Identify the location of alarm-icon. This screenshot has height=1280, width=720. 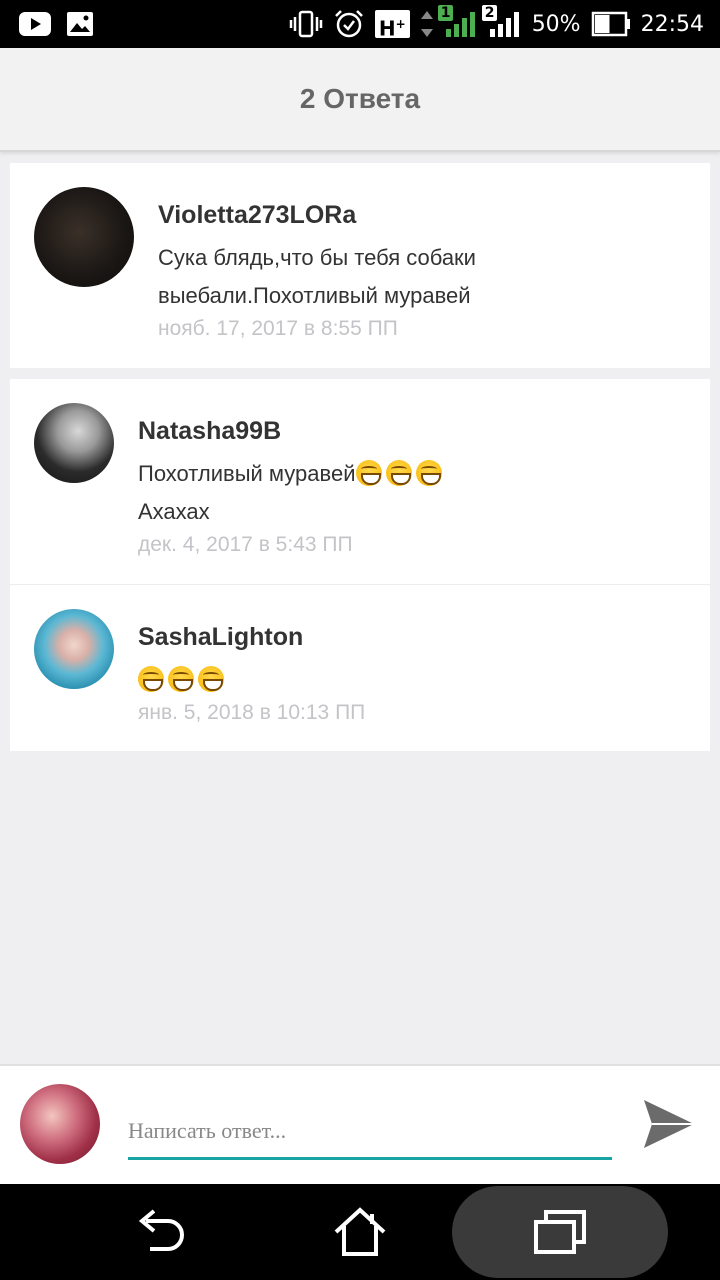
(349, 24).